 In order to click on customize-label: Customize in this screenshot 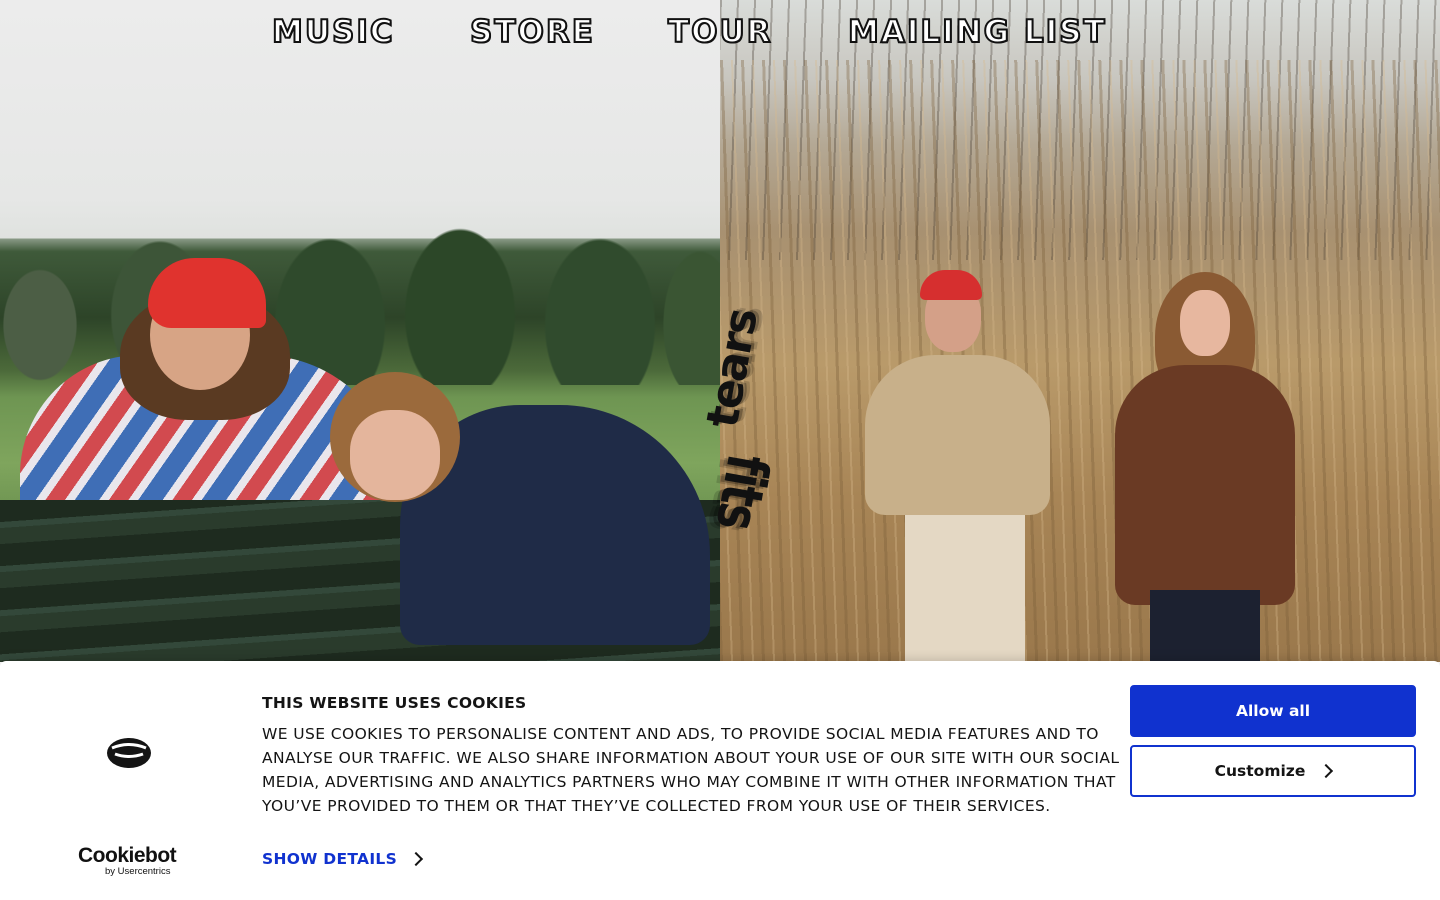, I will do `click(1260, 771)`.